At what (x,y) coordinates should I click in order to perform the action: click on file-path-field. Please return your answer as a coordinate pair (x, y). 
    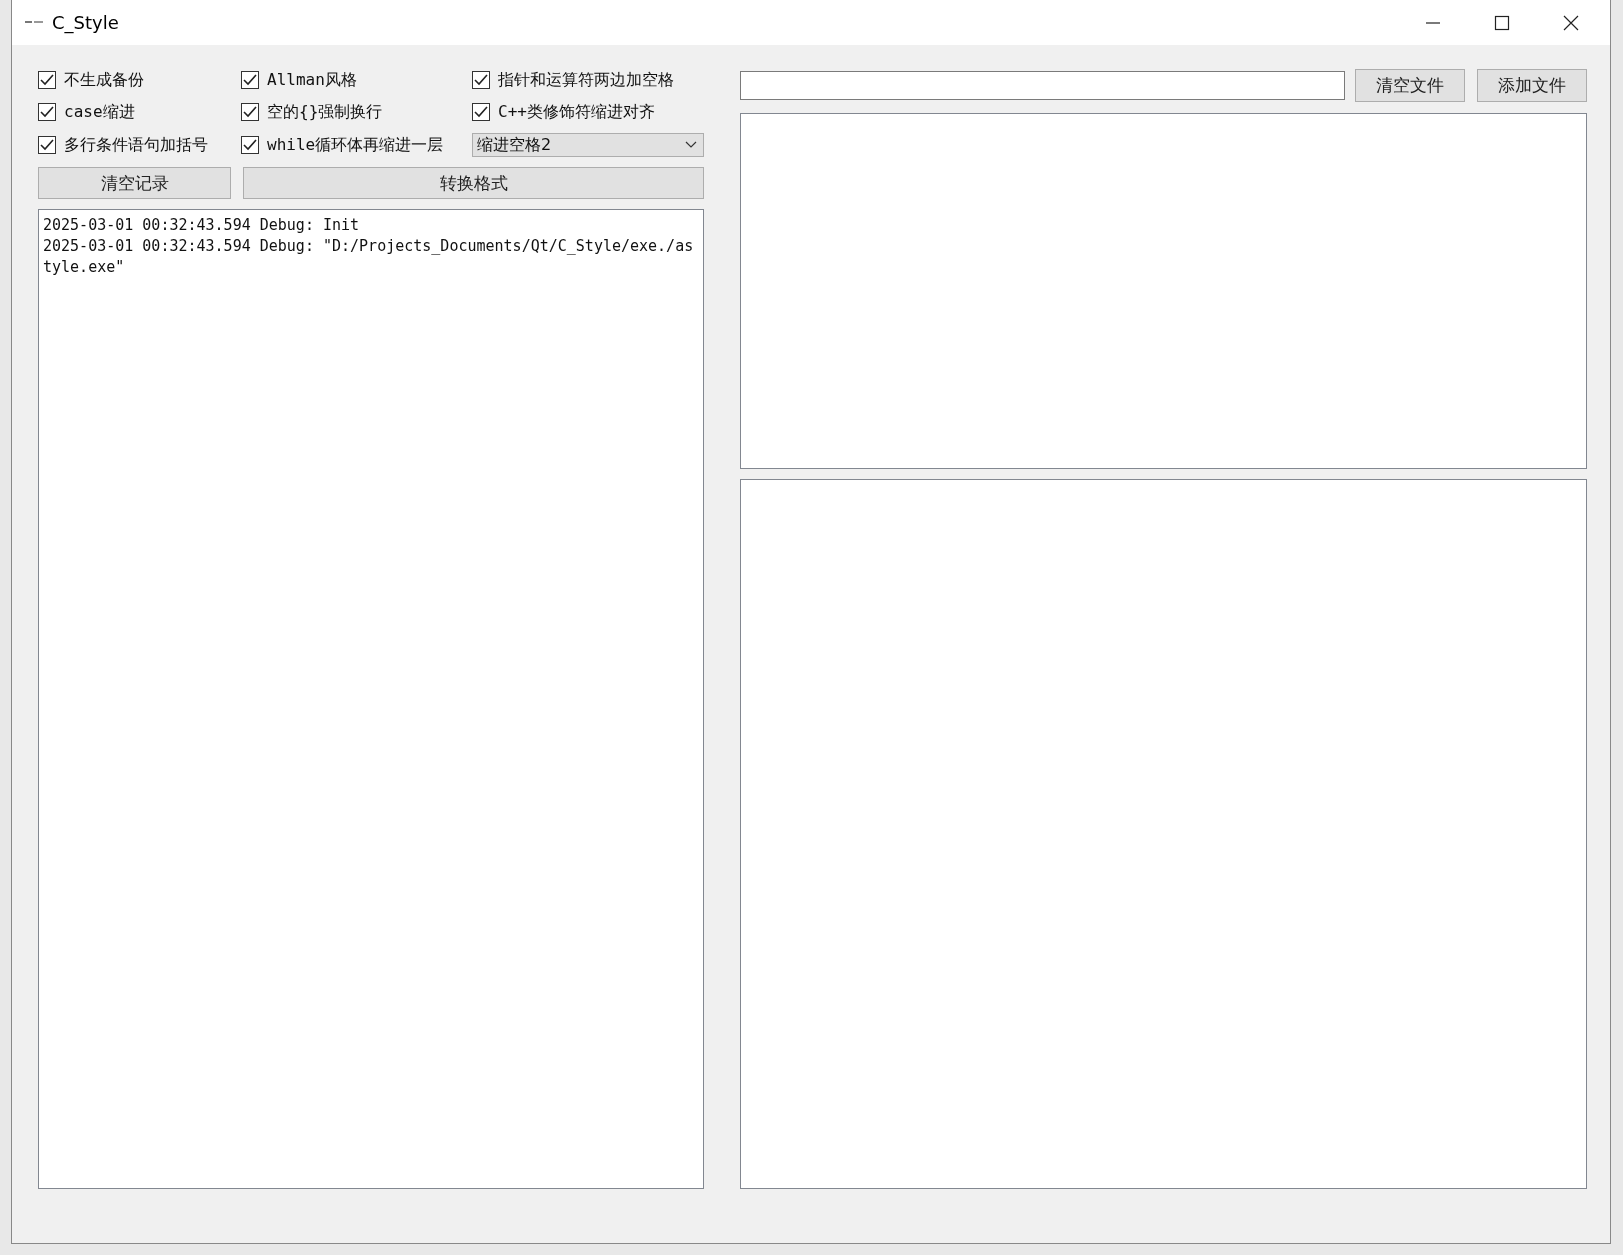
    Looking at the image, I should click on (1043, 85).